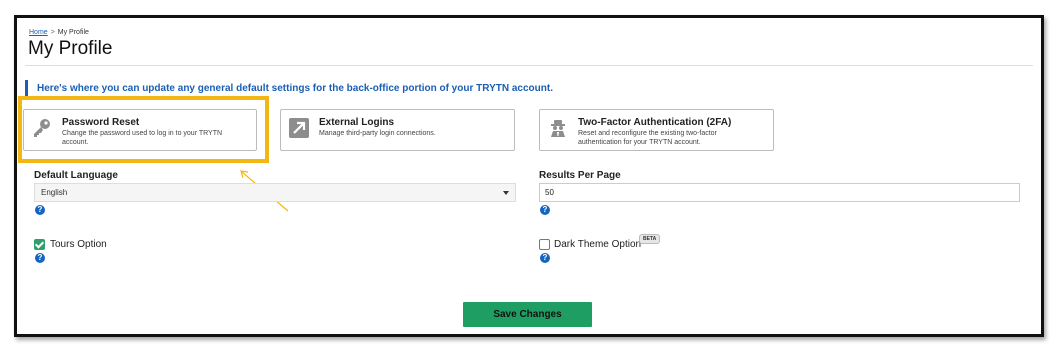 Image resolution: width=1057 pixels, height=356 pixels. What do you see at coordinates (39, 244) in the screenshot?
I see `tours-option-checkbox` at bounding box center [39, 244].